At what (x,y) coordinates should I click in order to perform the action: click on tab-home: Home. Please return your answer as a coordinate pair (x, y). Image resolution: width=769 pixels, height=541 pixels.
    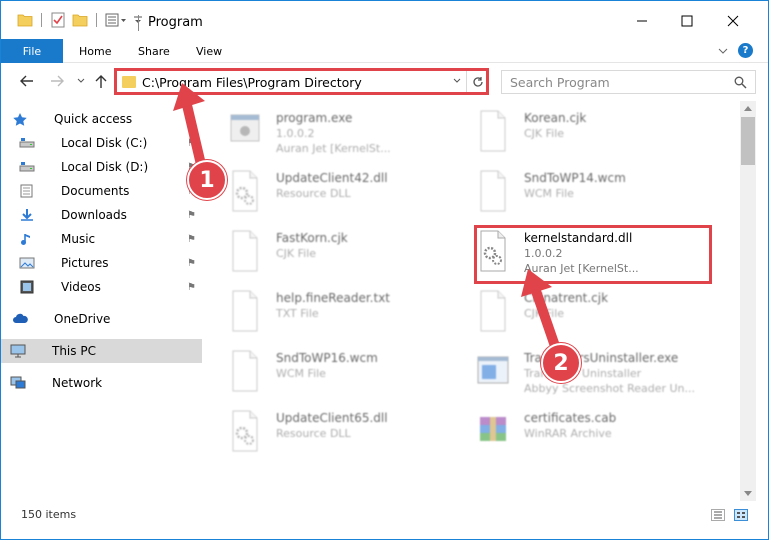
    Looking at the image, I should click on (95, 51).